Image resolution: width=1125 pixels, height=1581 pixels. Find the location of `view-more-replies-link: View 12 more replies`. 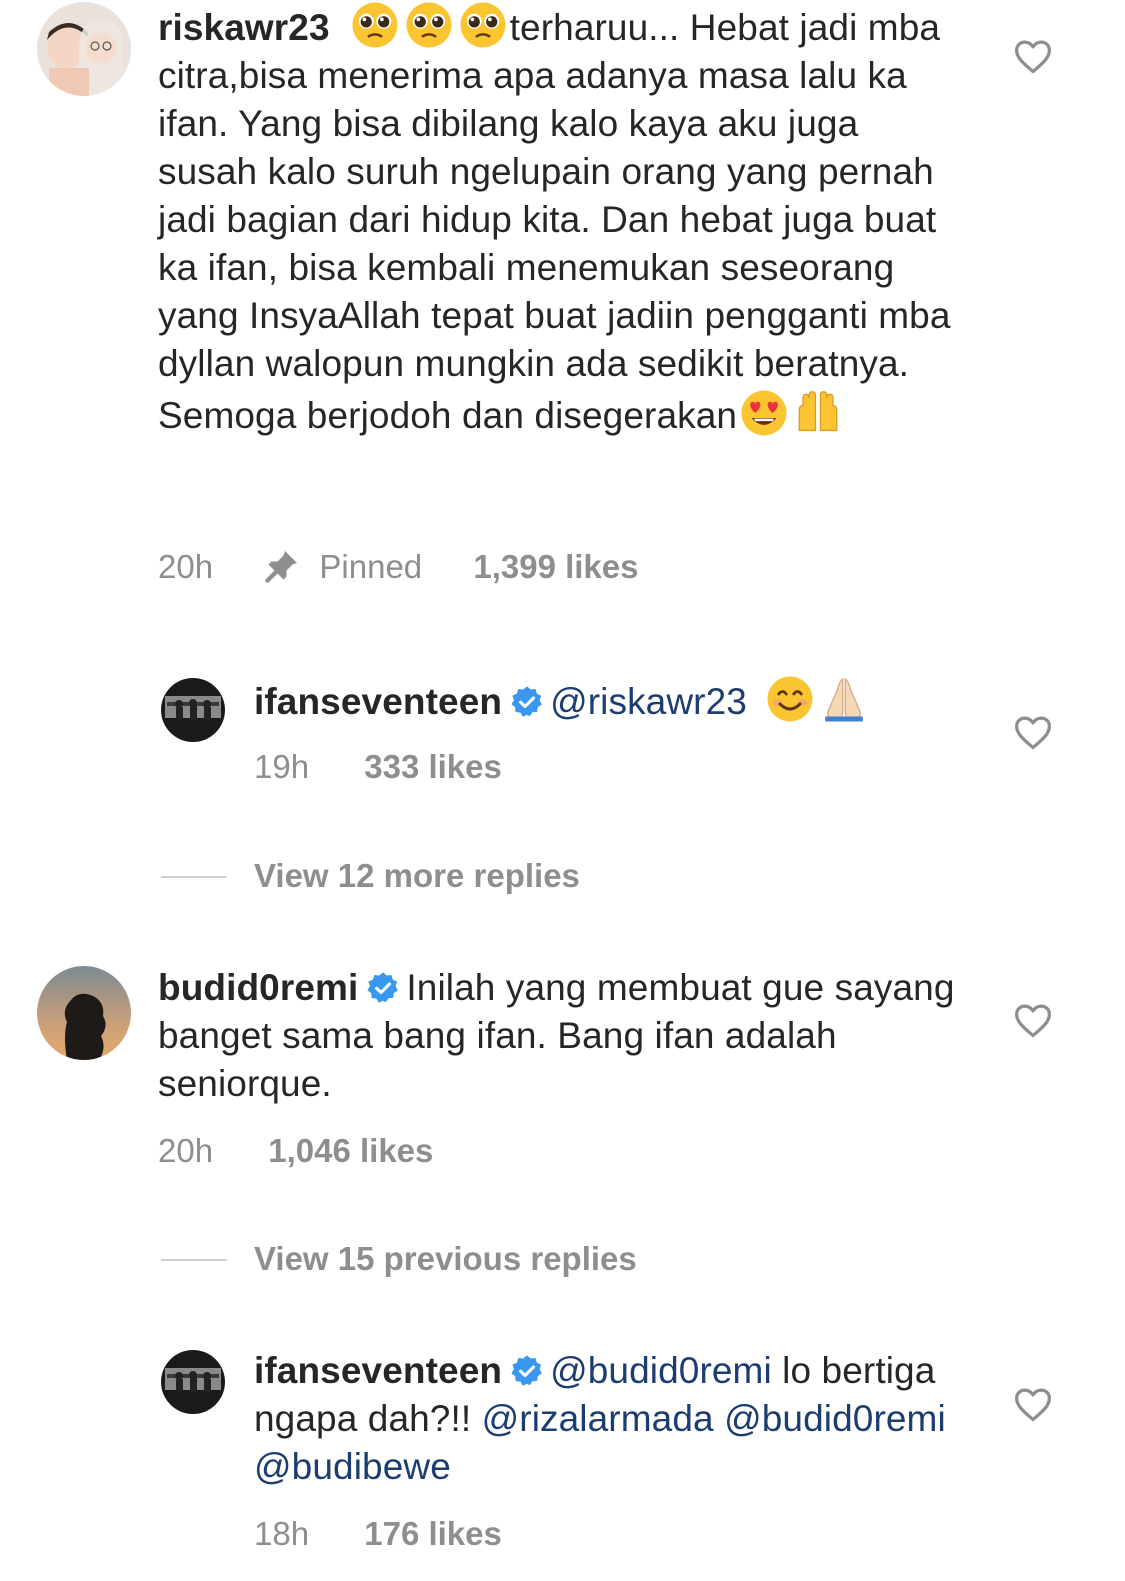

view-more-replies-link: View 12 more replies is located at coordinates (417, 876).